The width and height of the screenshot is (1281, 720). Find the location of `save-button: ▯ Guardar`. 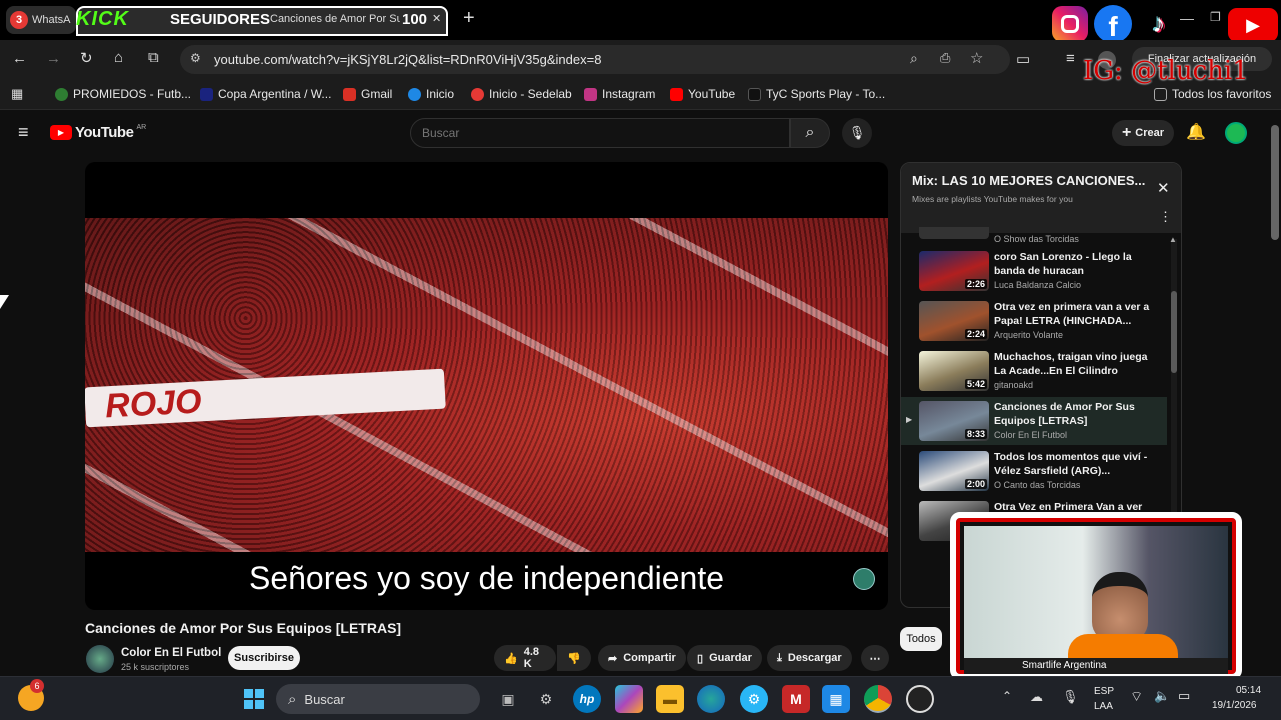

save-button: ▯ Guardar is located at coordinates (724, 658).